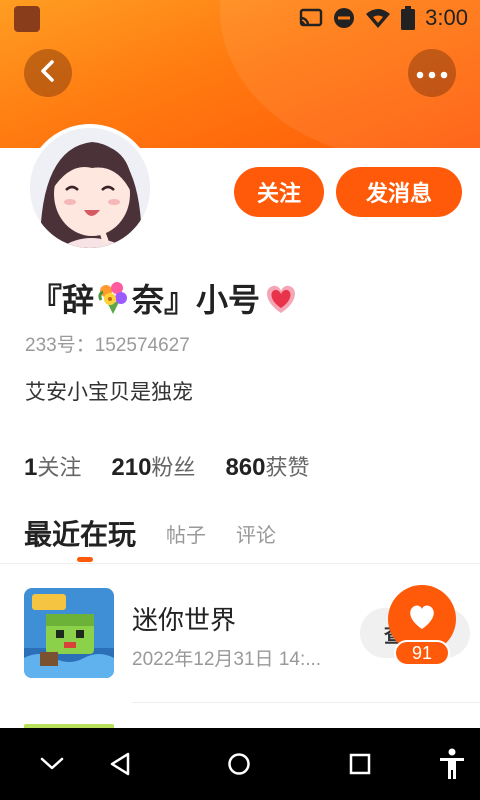  I want to click on chevron-left-icon, so click(48, 73).